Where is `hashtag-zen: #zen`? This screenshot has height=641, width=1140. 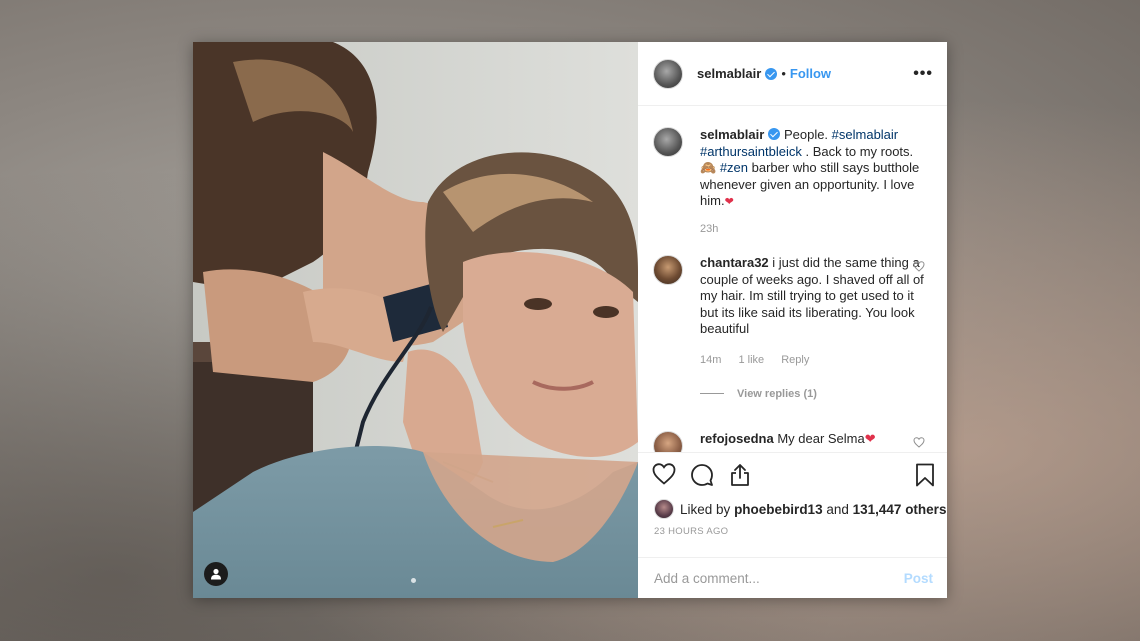 hashtag-zen: #zen is located at coordinates (734, 167).